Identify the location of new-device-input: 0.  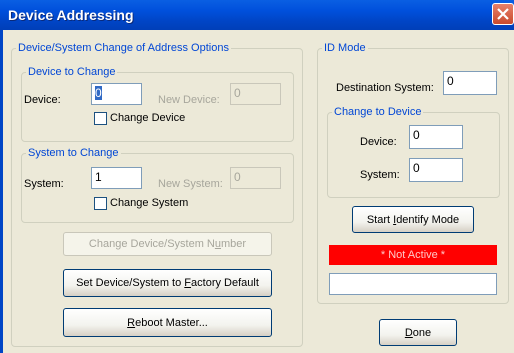
(255, 94).